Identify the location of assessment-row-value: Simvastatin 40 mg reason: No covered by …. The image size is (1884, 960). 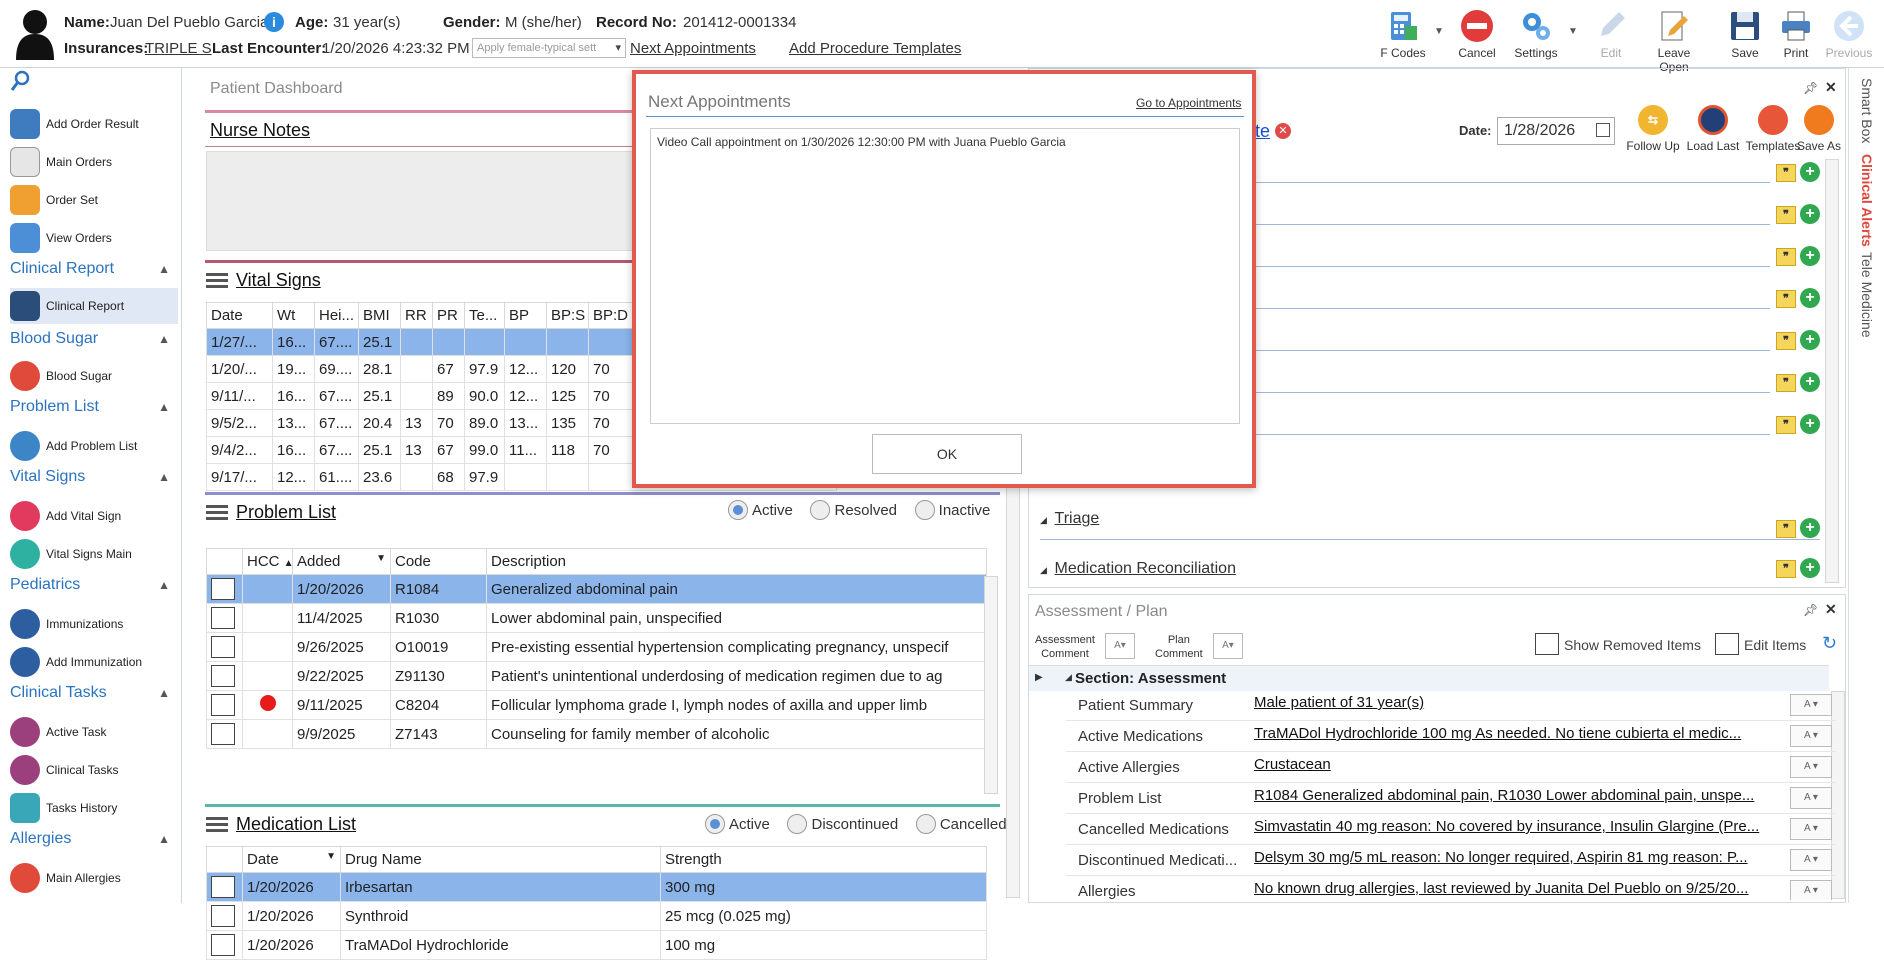
(1519, 826).